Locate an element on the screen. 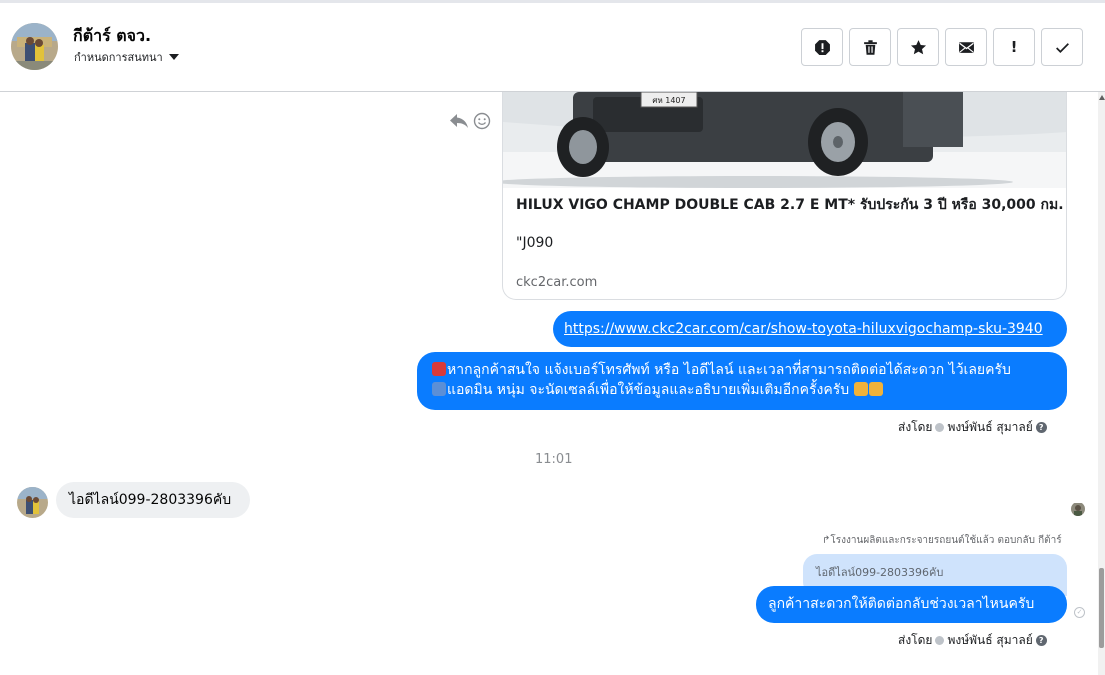  star-icon is located at coordinates (918, 46).